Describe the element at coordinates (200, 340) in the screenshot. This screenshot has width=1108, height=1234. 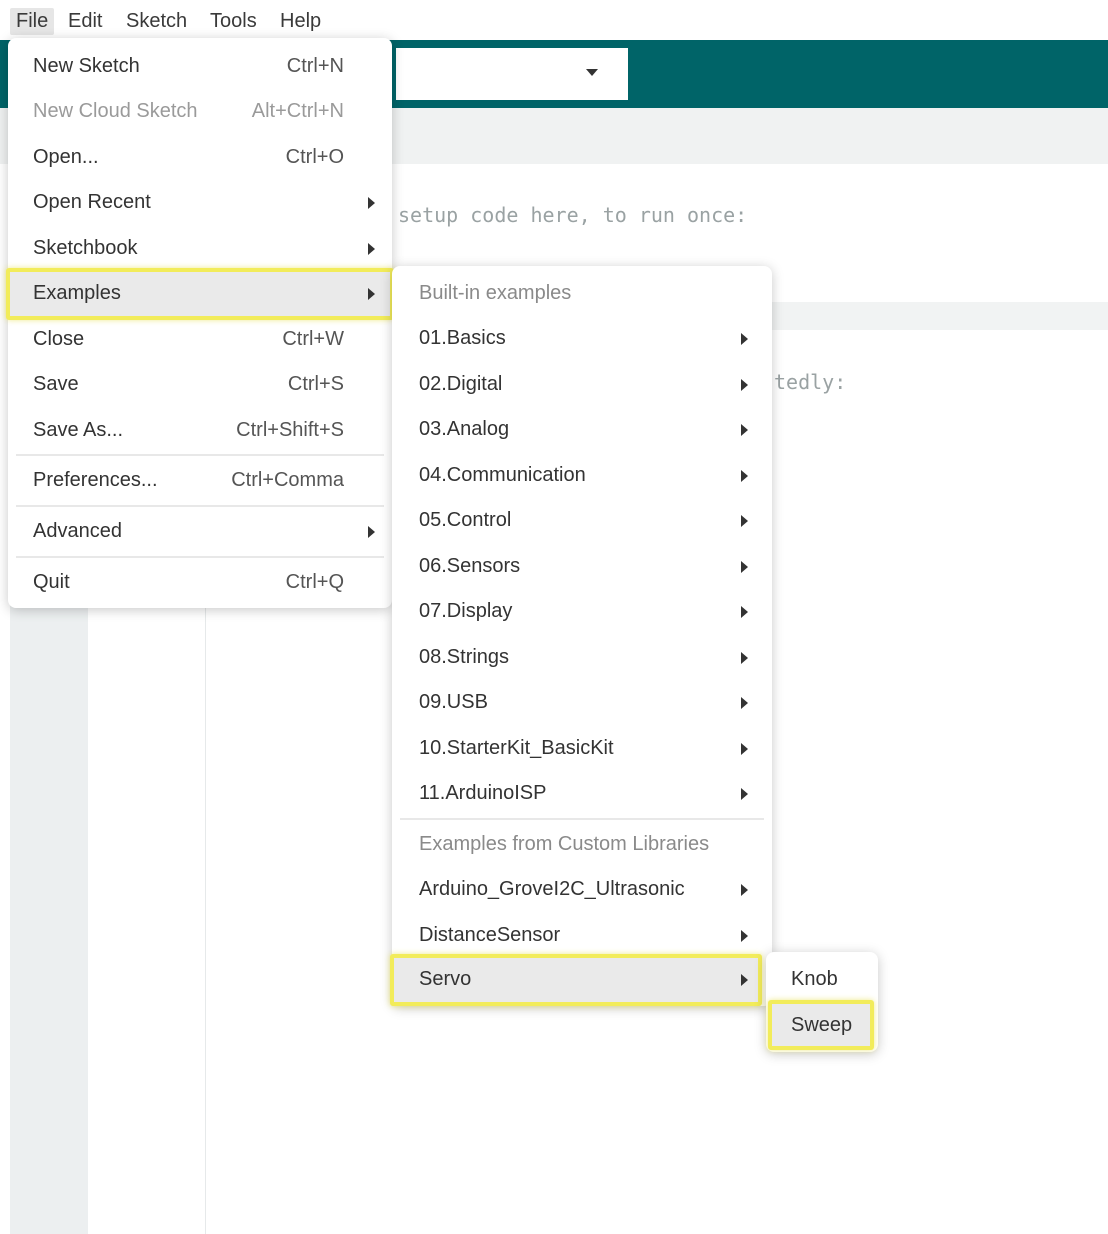
I see `menu-item-close: Close Ctrl+W` at that location.